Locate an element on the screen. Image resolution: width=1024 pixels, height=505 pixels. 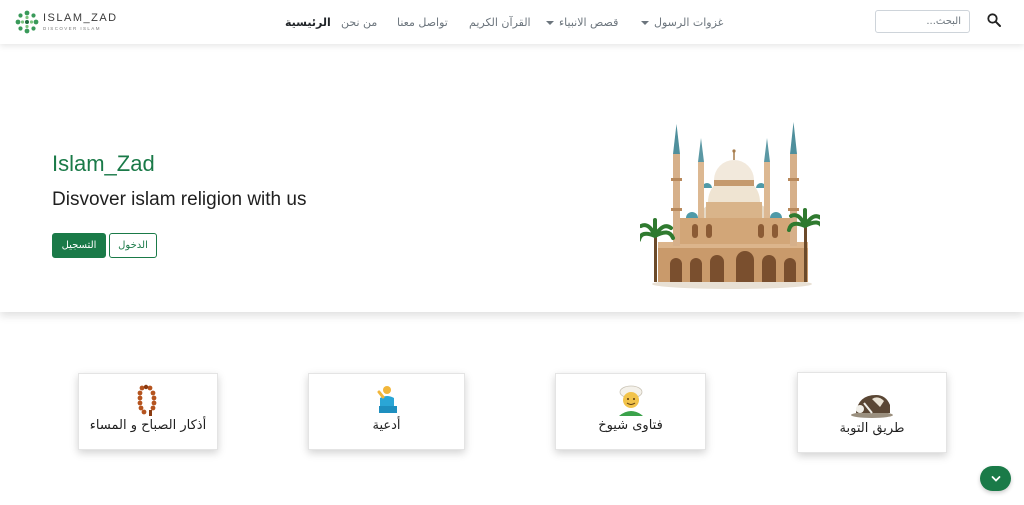
nav-prophets-stories-label: قصص الانبياء is located at coordinates (589, 22).